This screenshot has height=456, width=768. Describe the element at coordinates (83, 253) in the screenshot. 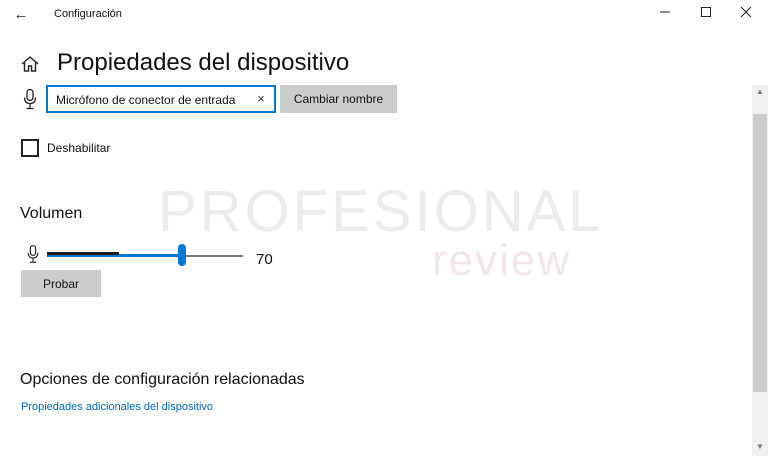

I see `input-level-meter` at that location.